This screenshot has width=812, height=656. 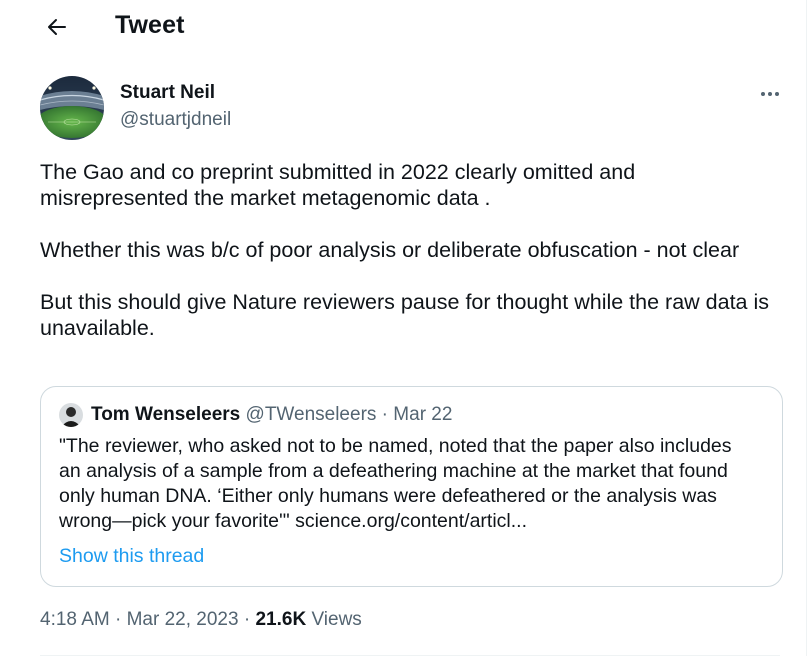 What do you see at coordinates (150, 25) in the screenshot?
I see `page-title: Tweet` at bounding box center [150, 25].